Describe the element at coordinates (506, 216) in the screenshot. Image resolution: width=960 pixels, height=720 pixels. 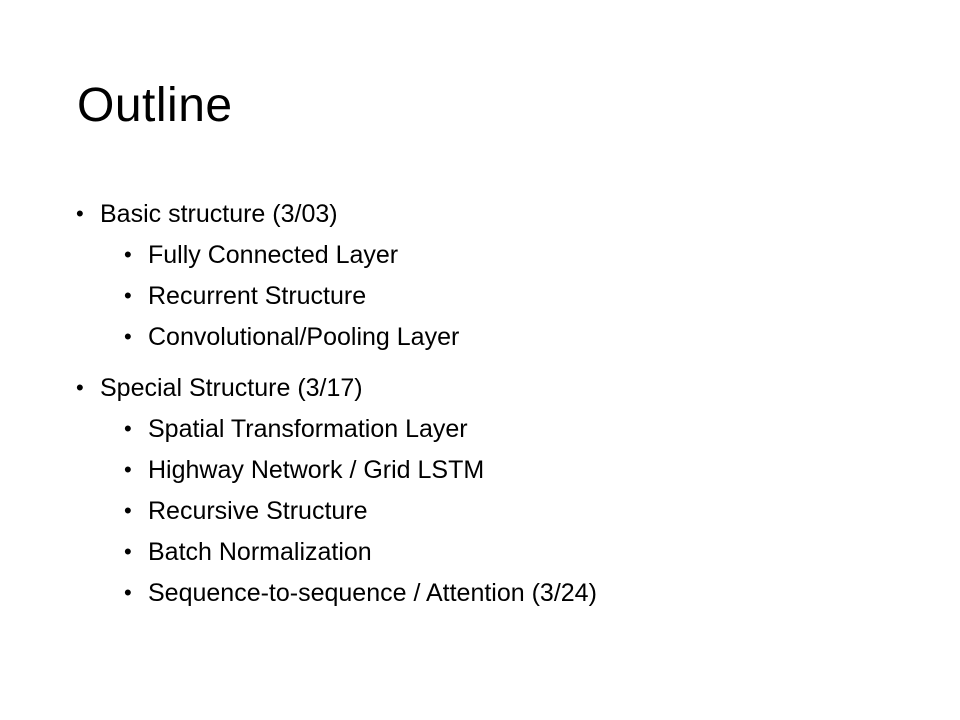
I see `section-heading: • Basic structure (3/03)` at that location.